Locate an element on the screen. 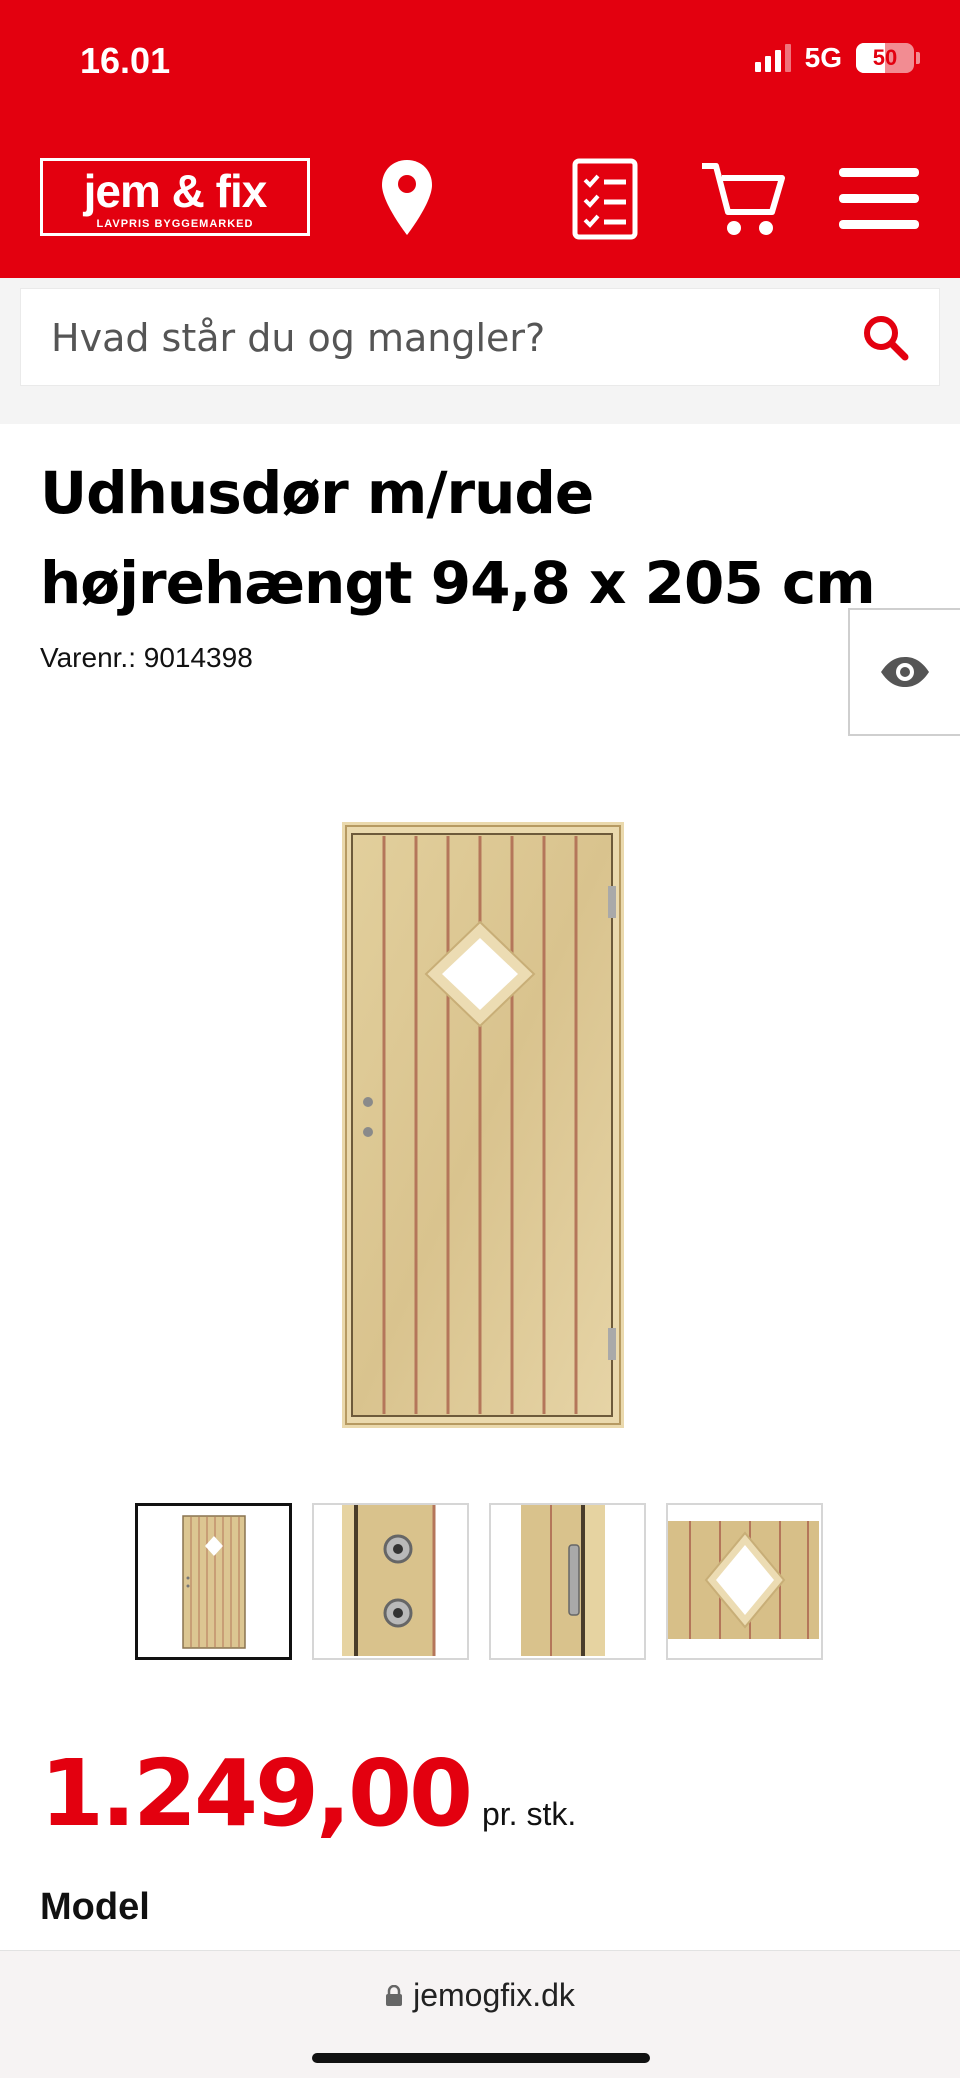  search-area is located at coordinates (480, 351).